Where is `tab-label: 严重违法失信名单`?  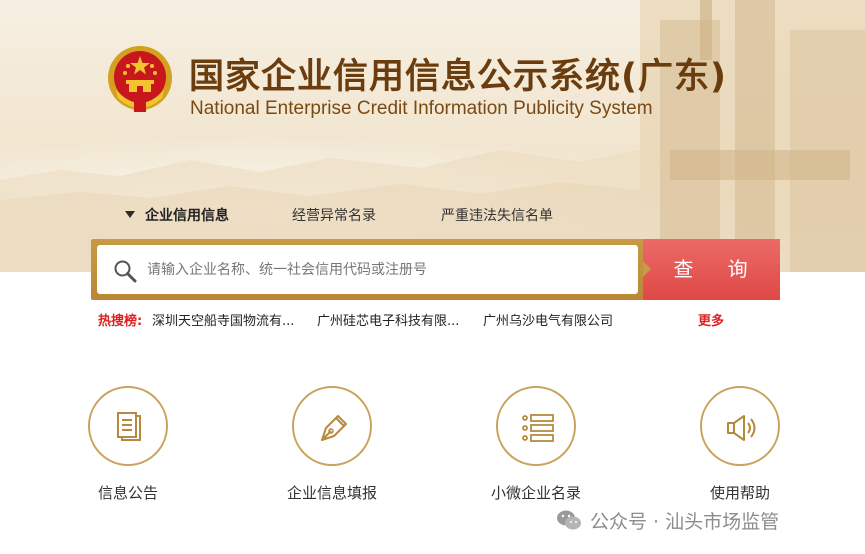
tab-label: 严重违法失信名单 is located at coordinates (497, 216).